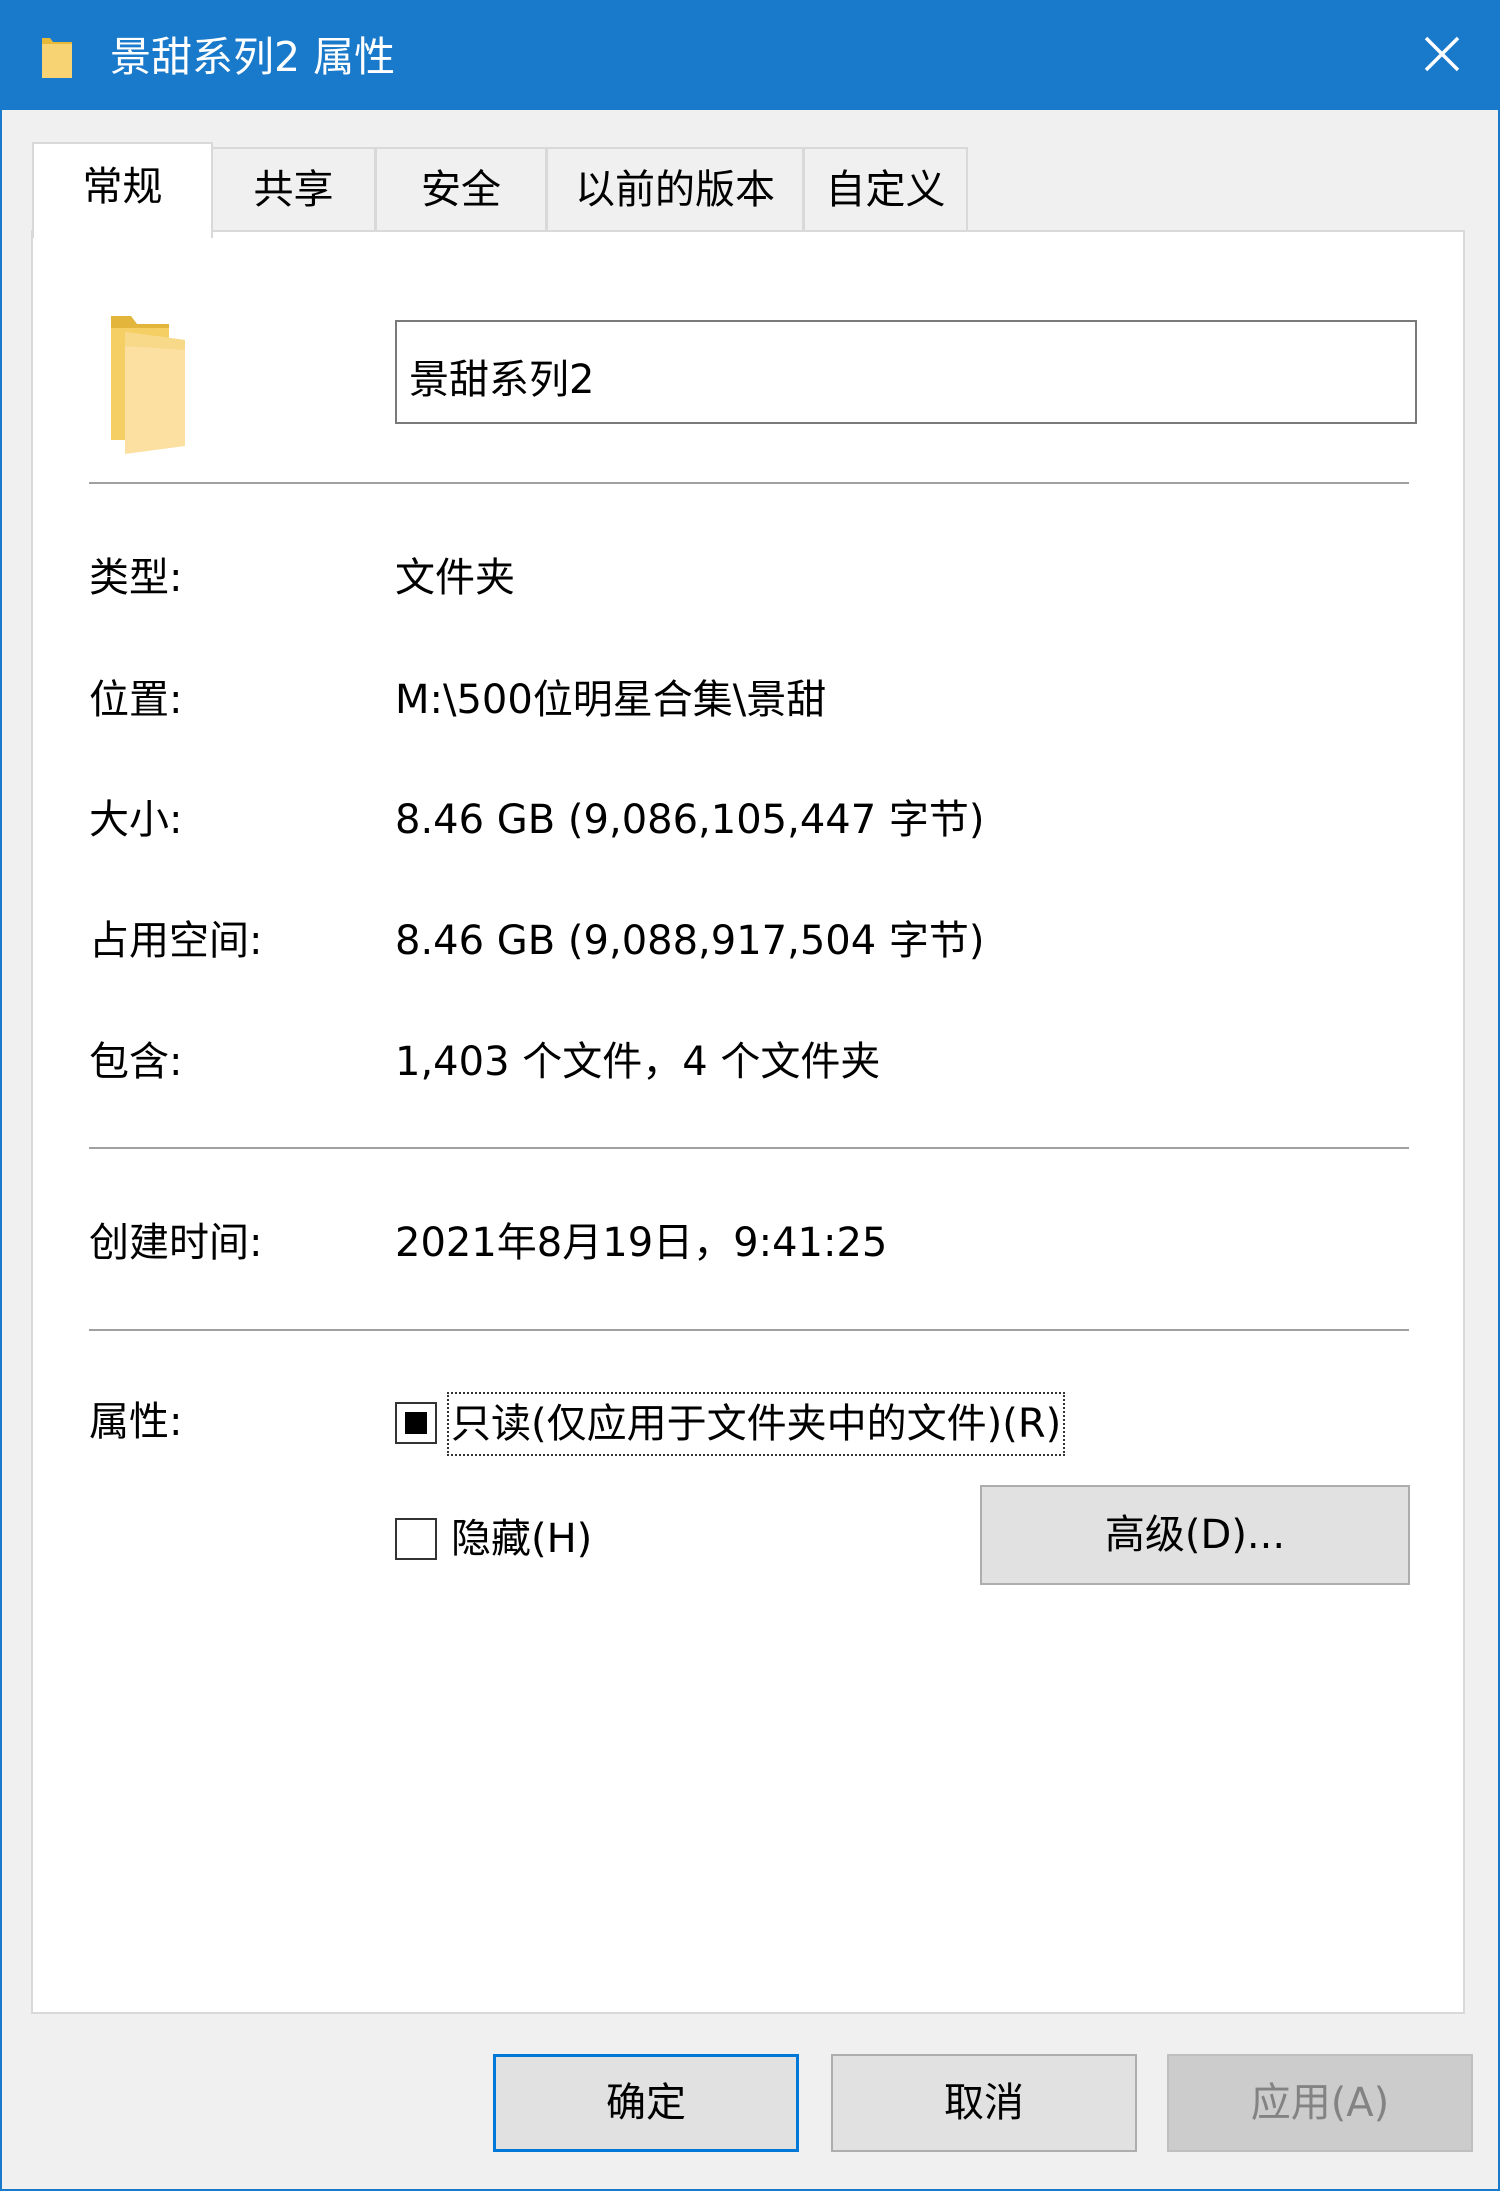 The height and width of the screenshot is (2191, 1500). What do you see at coordinates (756, 1424) in the screenshot?
I see `readonly-label: 只读(仅应用于文件夹中的文件)(R)` at bounding box center [756, 1424].